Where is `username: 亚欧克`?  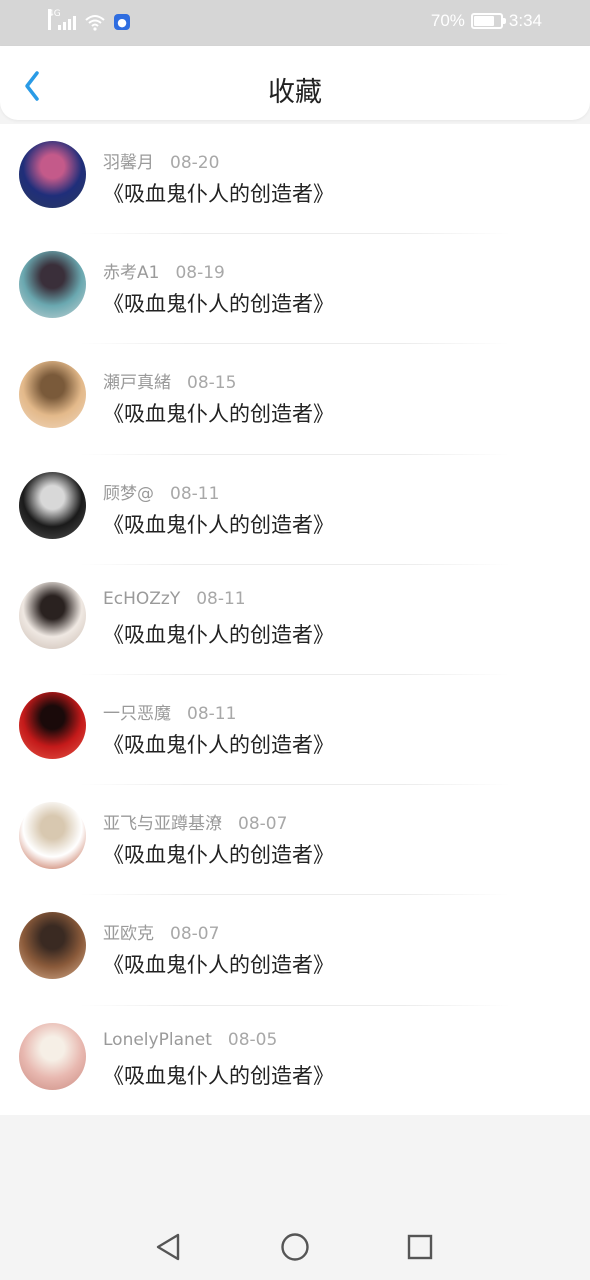 username: 亚欧克 is located at coordinates (128, 934).